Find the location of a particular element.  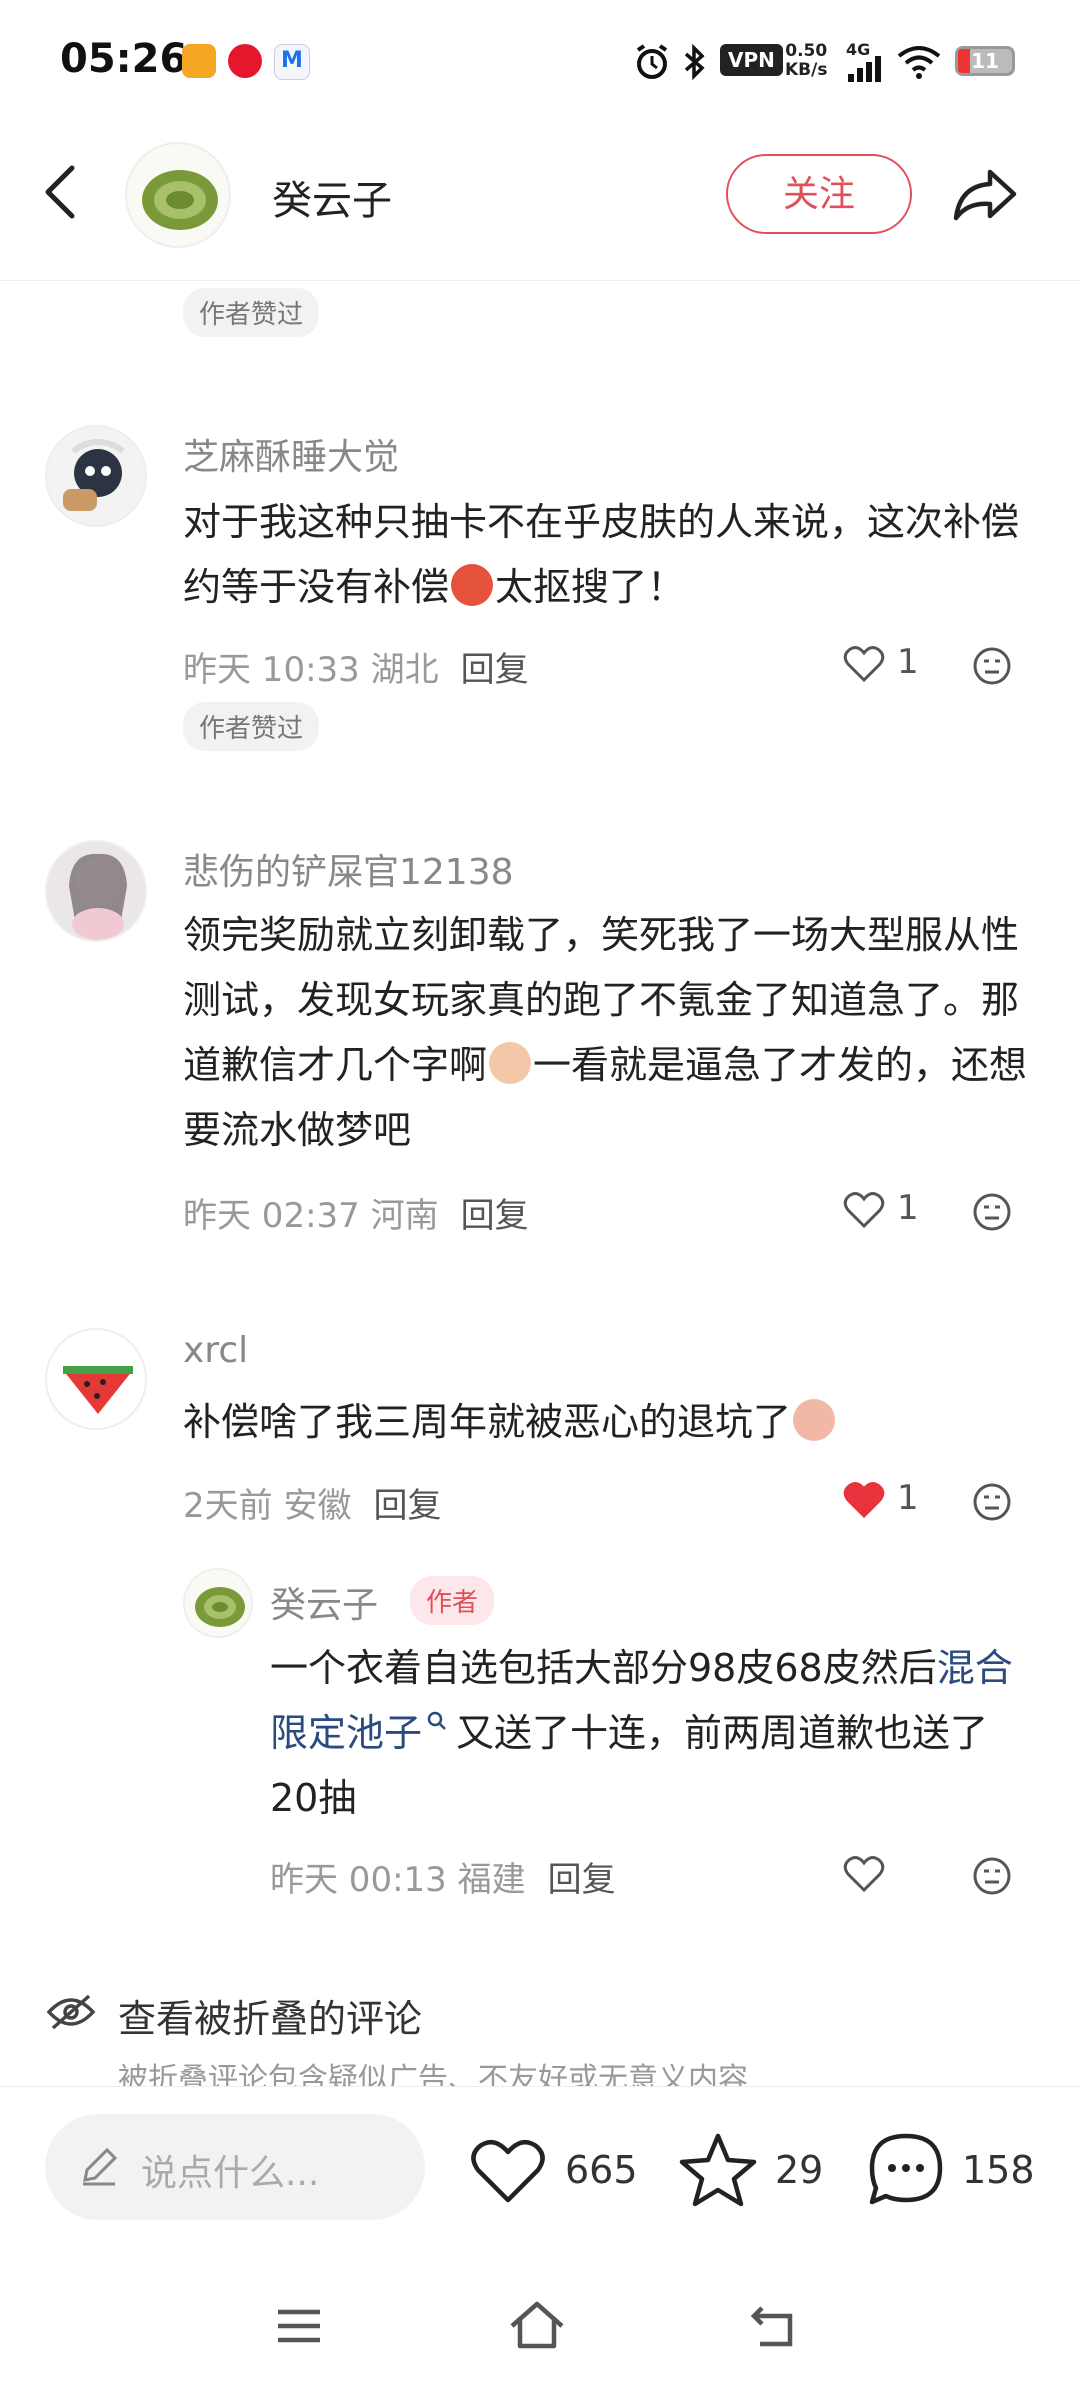

commenter-name: 悲伤的铲屎官12138 is located at coordinates (348, 869).